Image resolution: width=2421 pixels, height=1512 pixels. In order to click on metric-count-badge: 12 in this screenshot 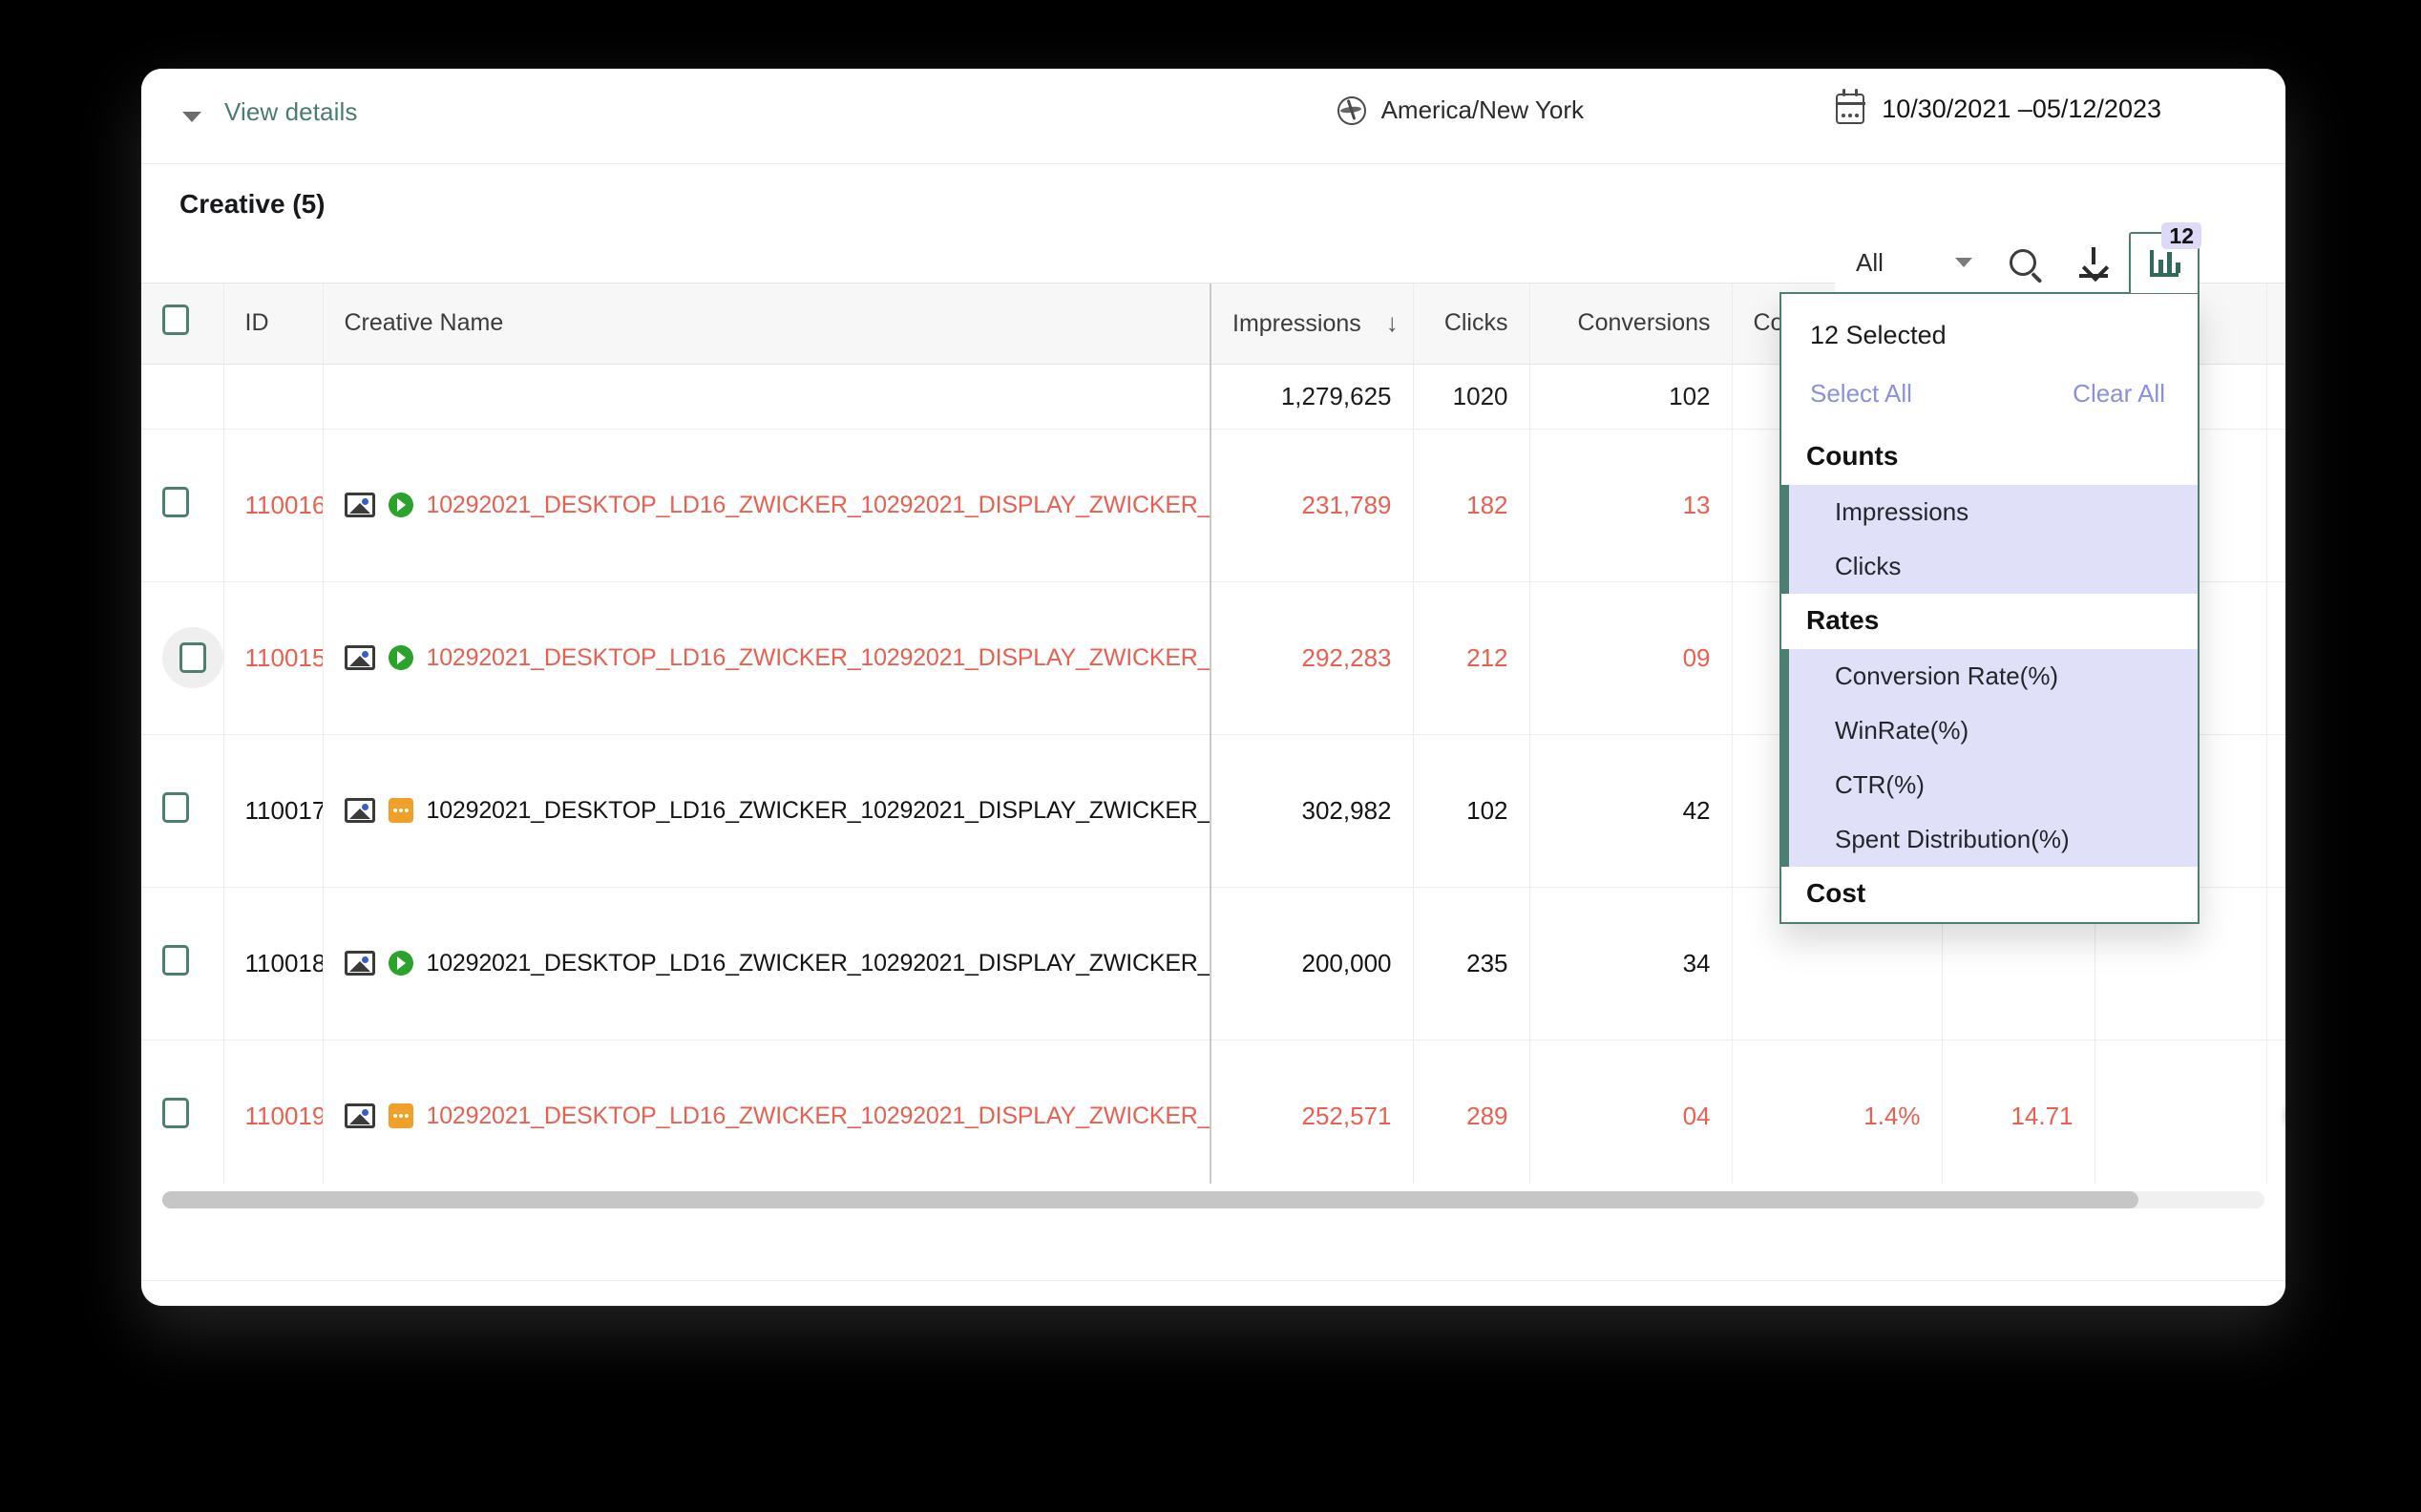, I will do `click(2181, 236)`.